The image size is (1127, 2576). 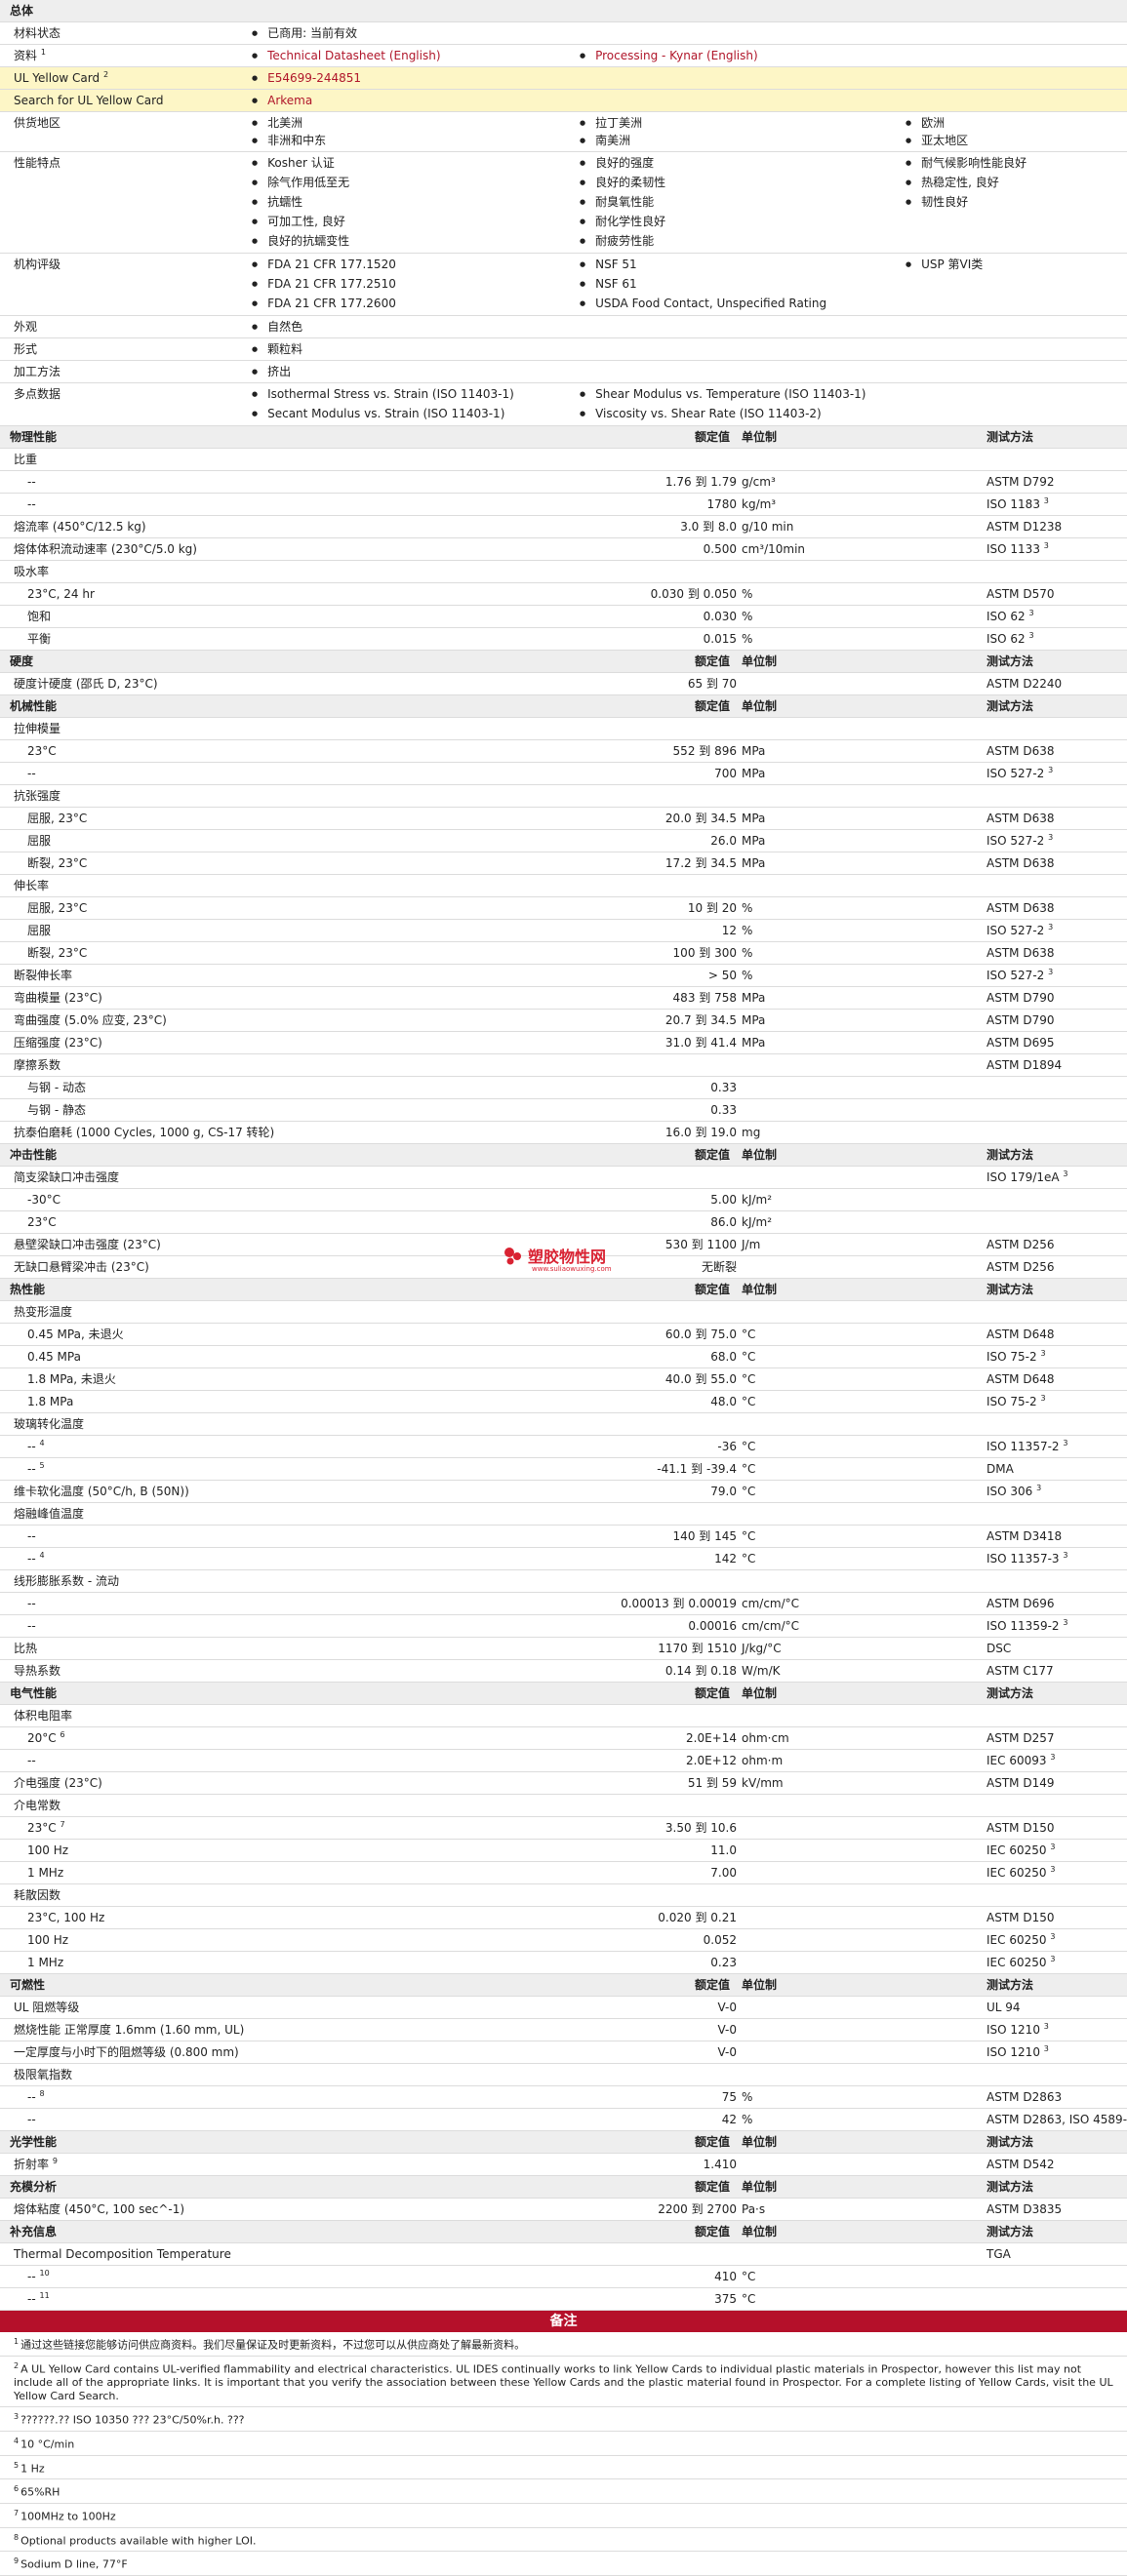 What do you see at coordinates (693, 594) in the screenshot?
I see `nominal-value: 0.030 到 0.050` at bounding box center [693, 594].